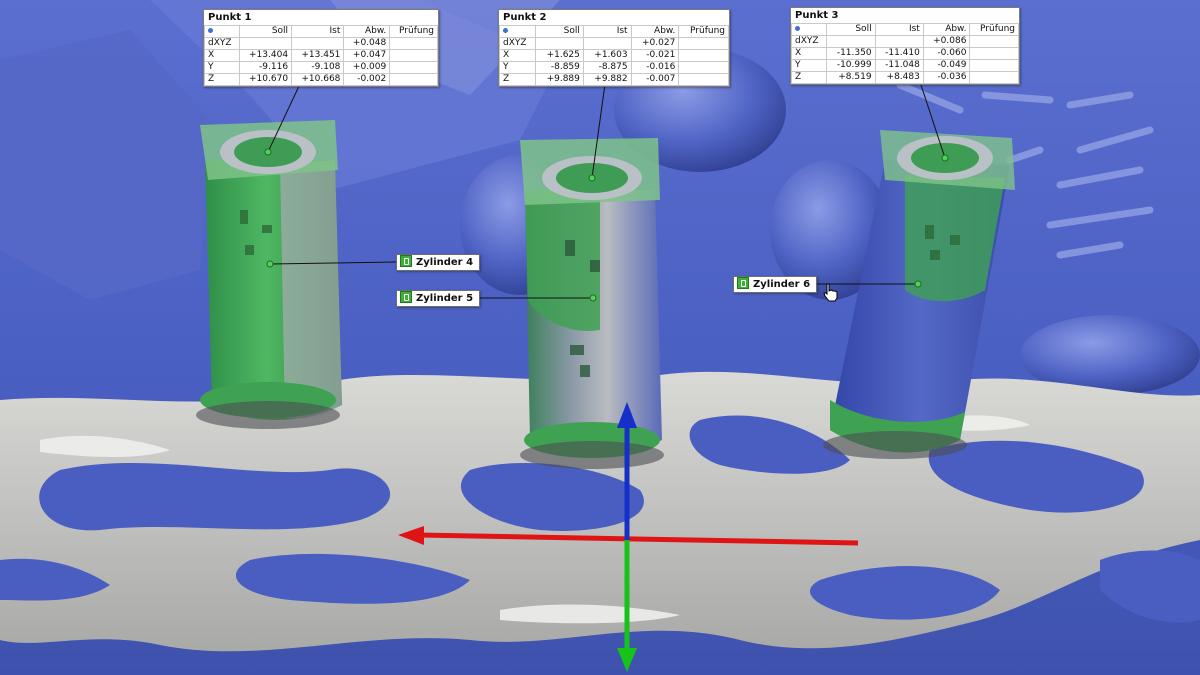  I want to click on table-row: Y -8.859 -8.875 -0.016, so click(613, 67).